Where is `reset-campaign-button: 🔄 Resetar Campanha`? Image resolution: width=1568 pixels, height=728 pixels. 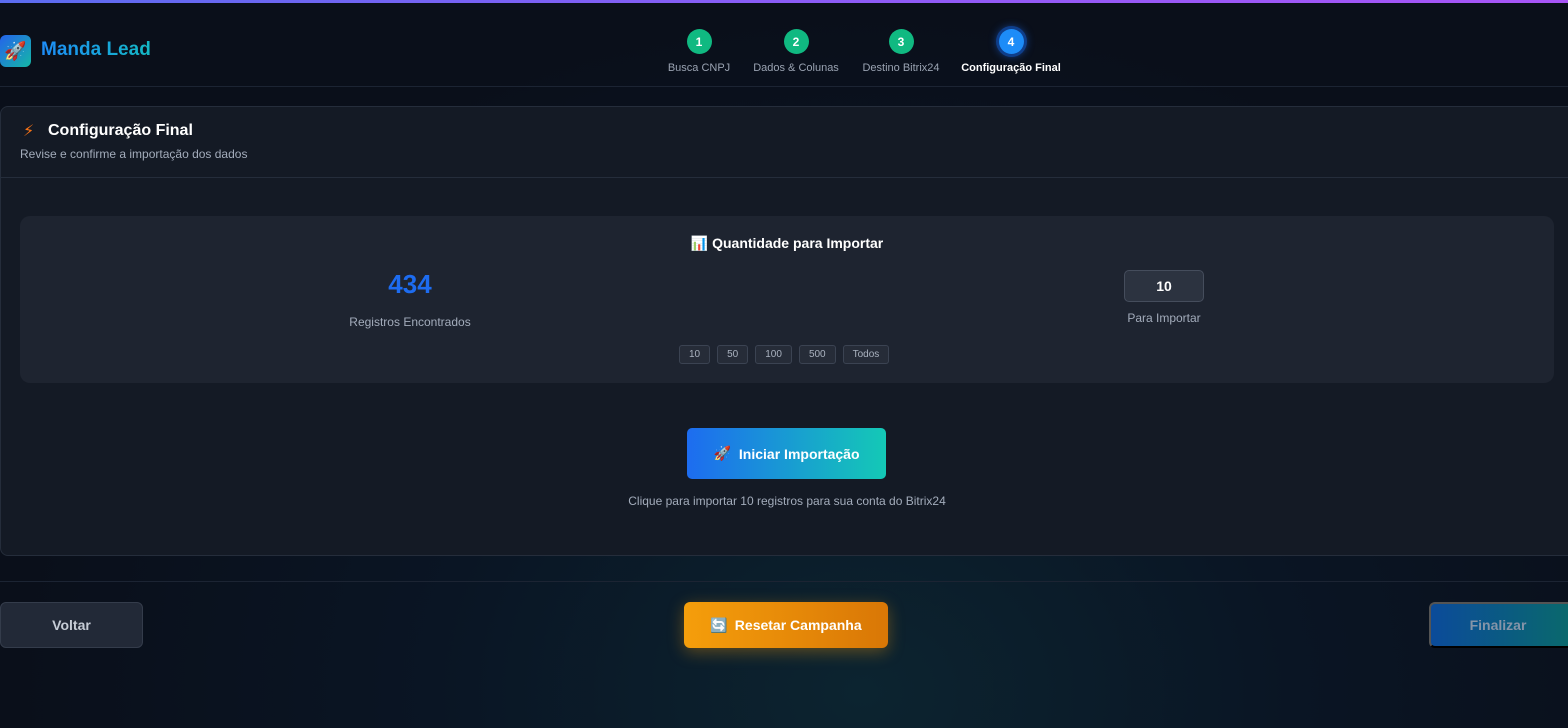 reset-campaign-button: 🔄 Resetar Campanha is located at coordinates (786, 625).